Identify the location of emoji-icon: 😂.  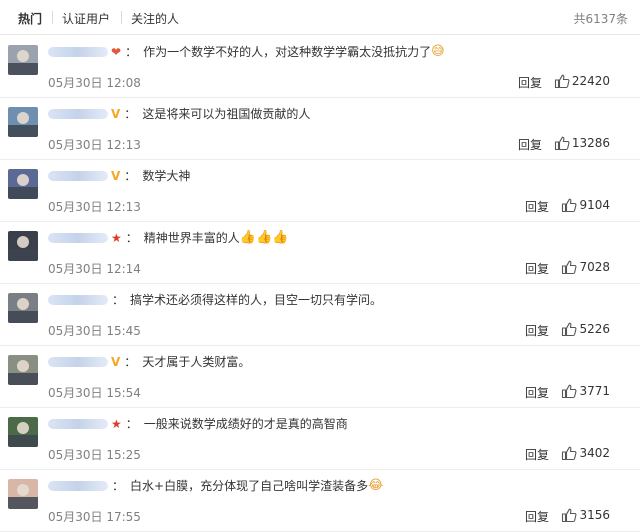
(376, 485).